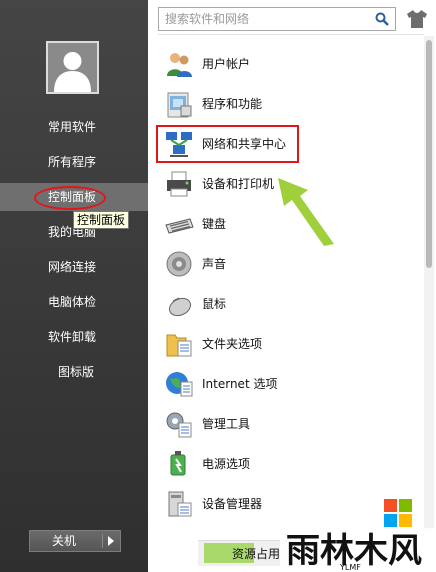 This screenshot has width=436, height=572. What do you see at coordinates (101, 220) in the screenshot?
I see `tooltip: 控制面板` at bounding box center [101, 220].